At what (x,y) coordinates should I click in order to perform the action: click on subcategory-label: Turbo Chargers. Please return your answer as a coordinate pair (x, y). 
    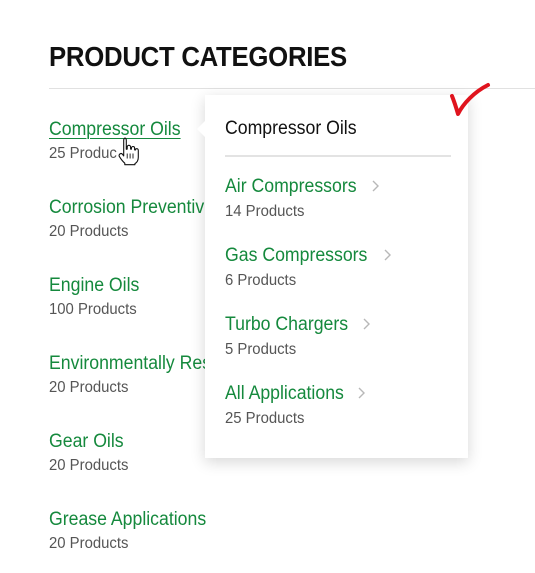
    Looking at the image, I should click on (287, 324).